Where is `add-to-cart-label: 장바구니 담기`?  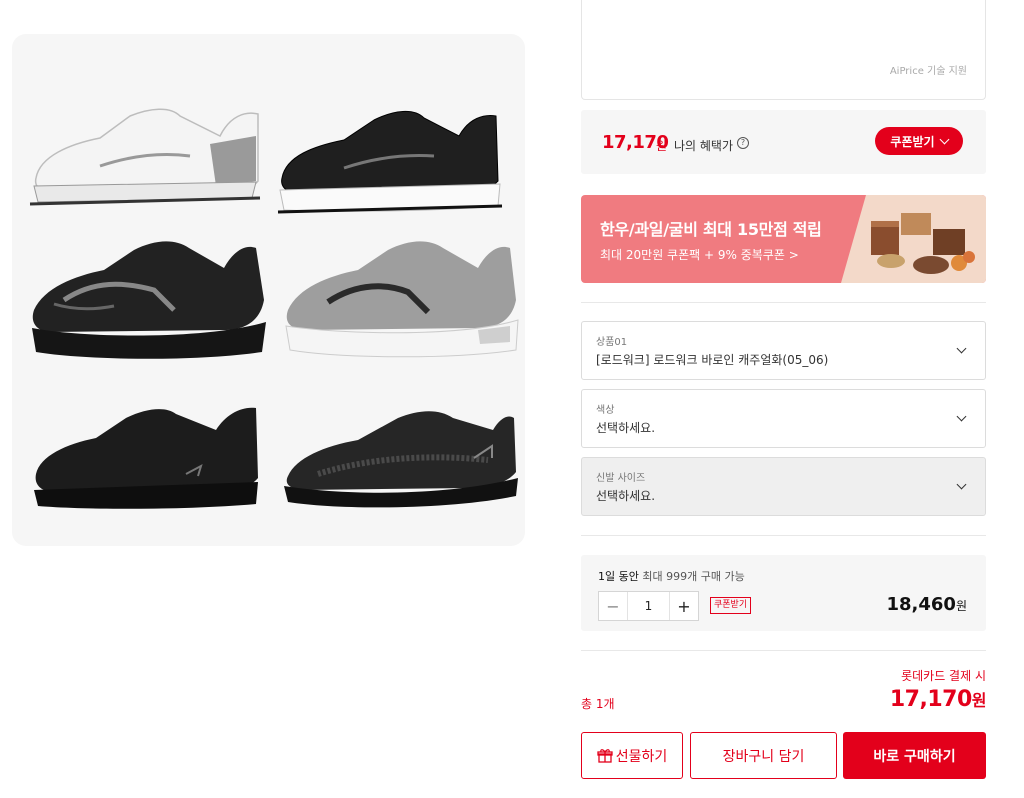 add-to-cart-label: 장바구니 담기 is located at coordinates (763, 756).